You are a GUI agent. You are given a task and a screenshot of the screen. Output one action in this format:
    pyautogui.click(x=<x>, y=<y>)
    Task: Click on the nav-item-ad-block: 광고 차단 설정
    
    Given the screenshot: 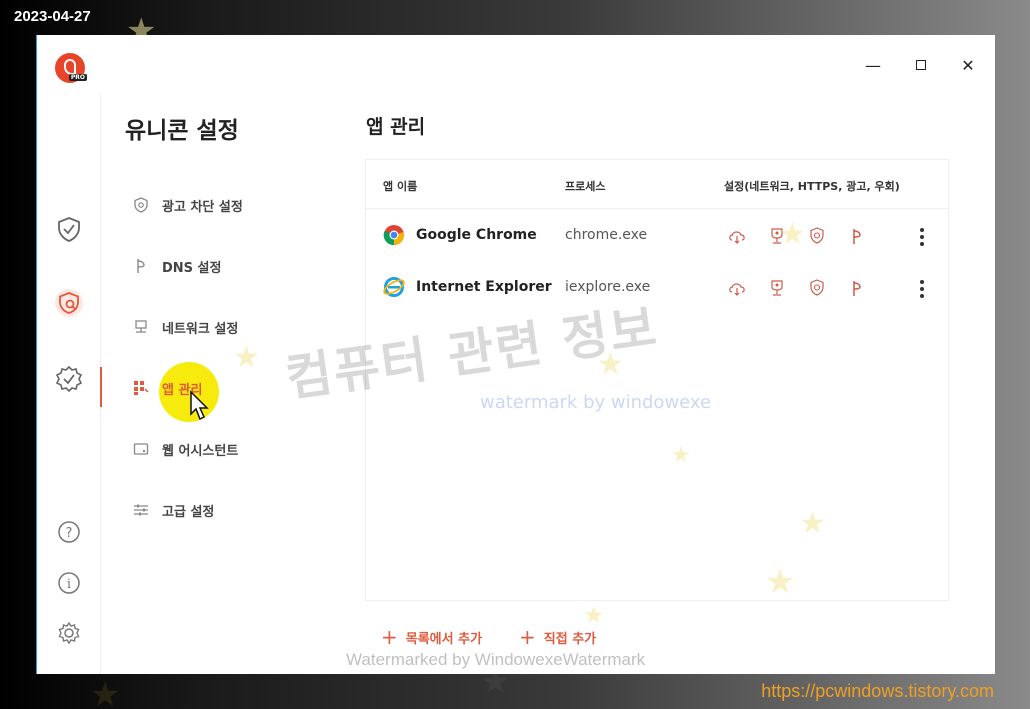 What is the action you would take?
    pyautogui.click(x=188, y=205)
    